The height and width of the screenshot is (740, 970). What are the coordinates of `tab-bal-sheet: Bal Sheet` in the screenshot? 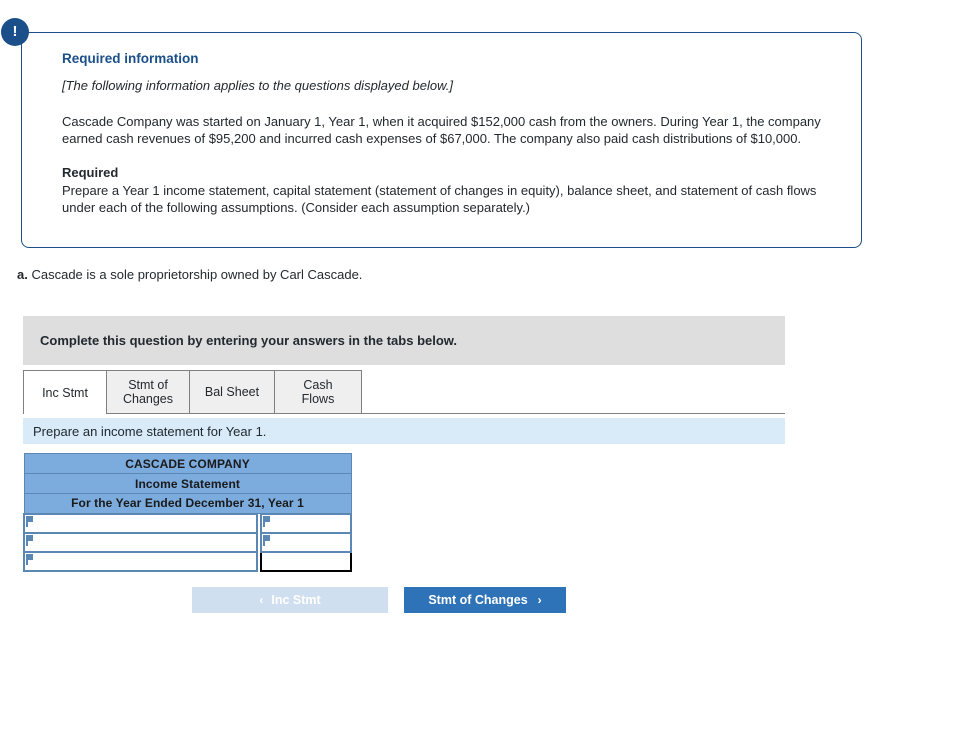 It's located at (232, 391).